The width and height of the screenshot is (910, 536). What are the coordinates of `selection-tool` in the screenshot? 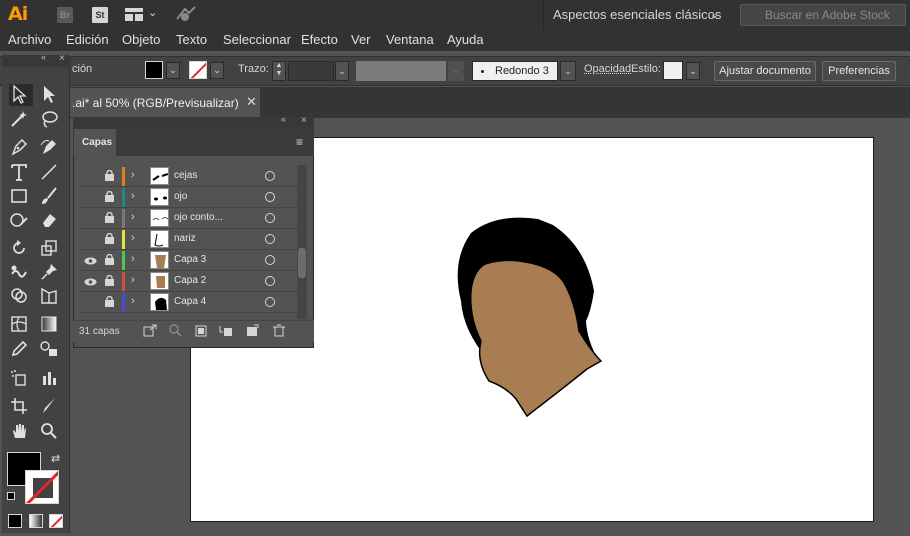 It's located at (21, 95).